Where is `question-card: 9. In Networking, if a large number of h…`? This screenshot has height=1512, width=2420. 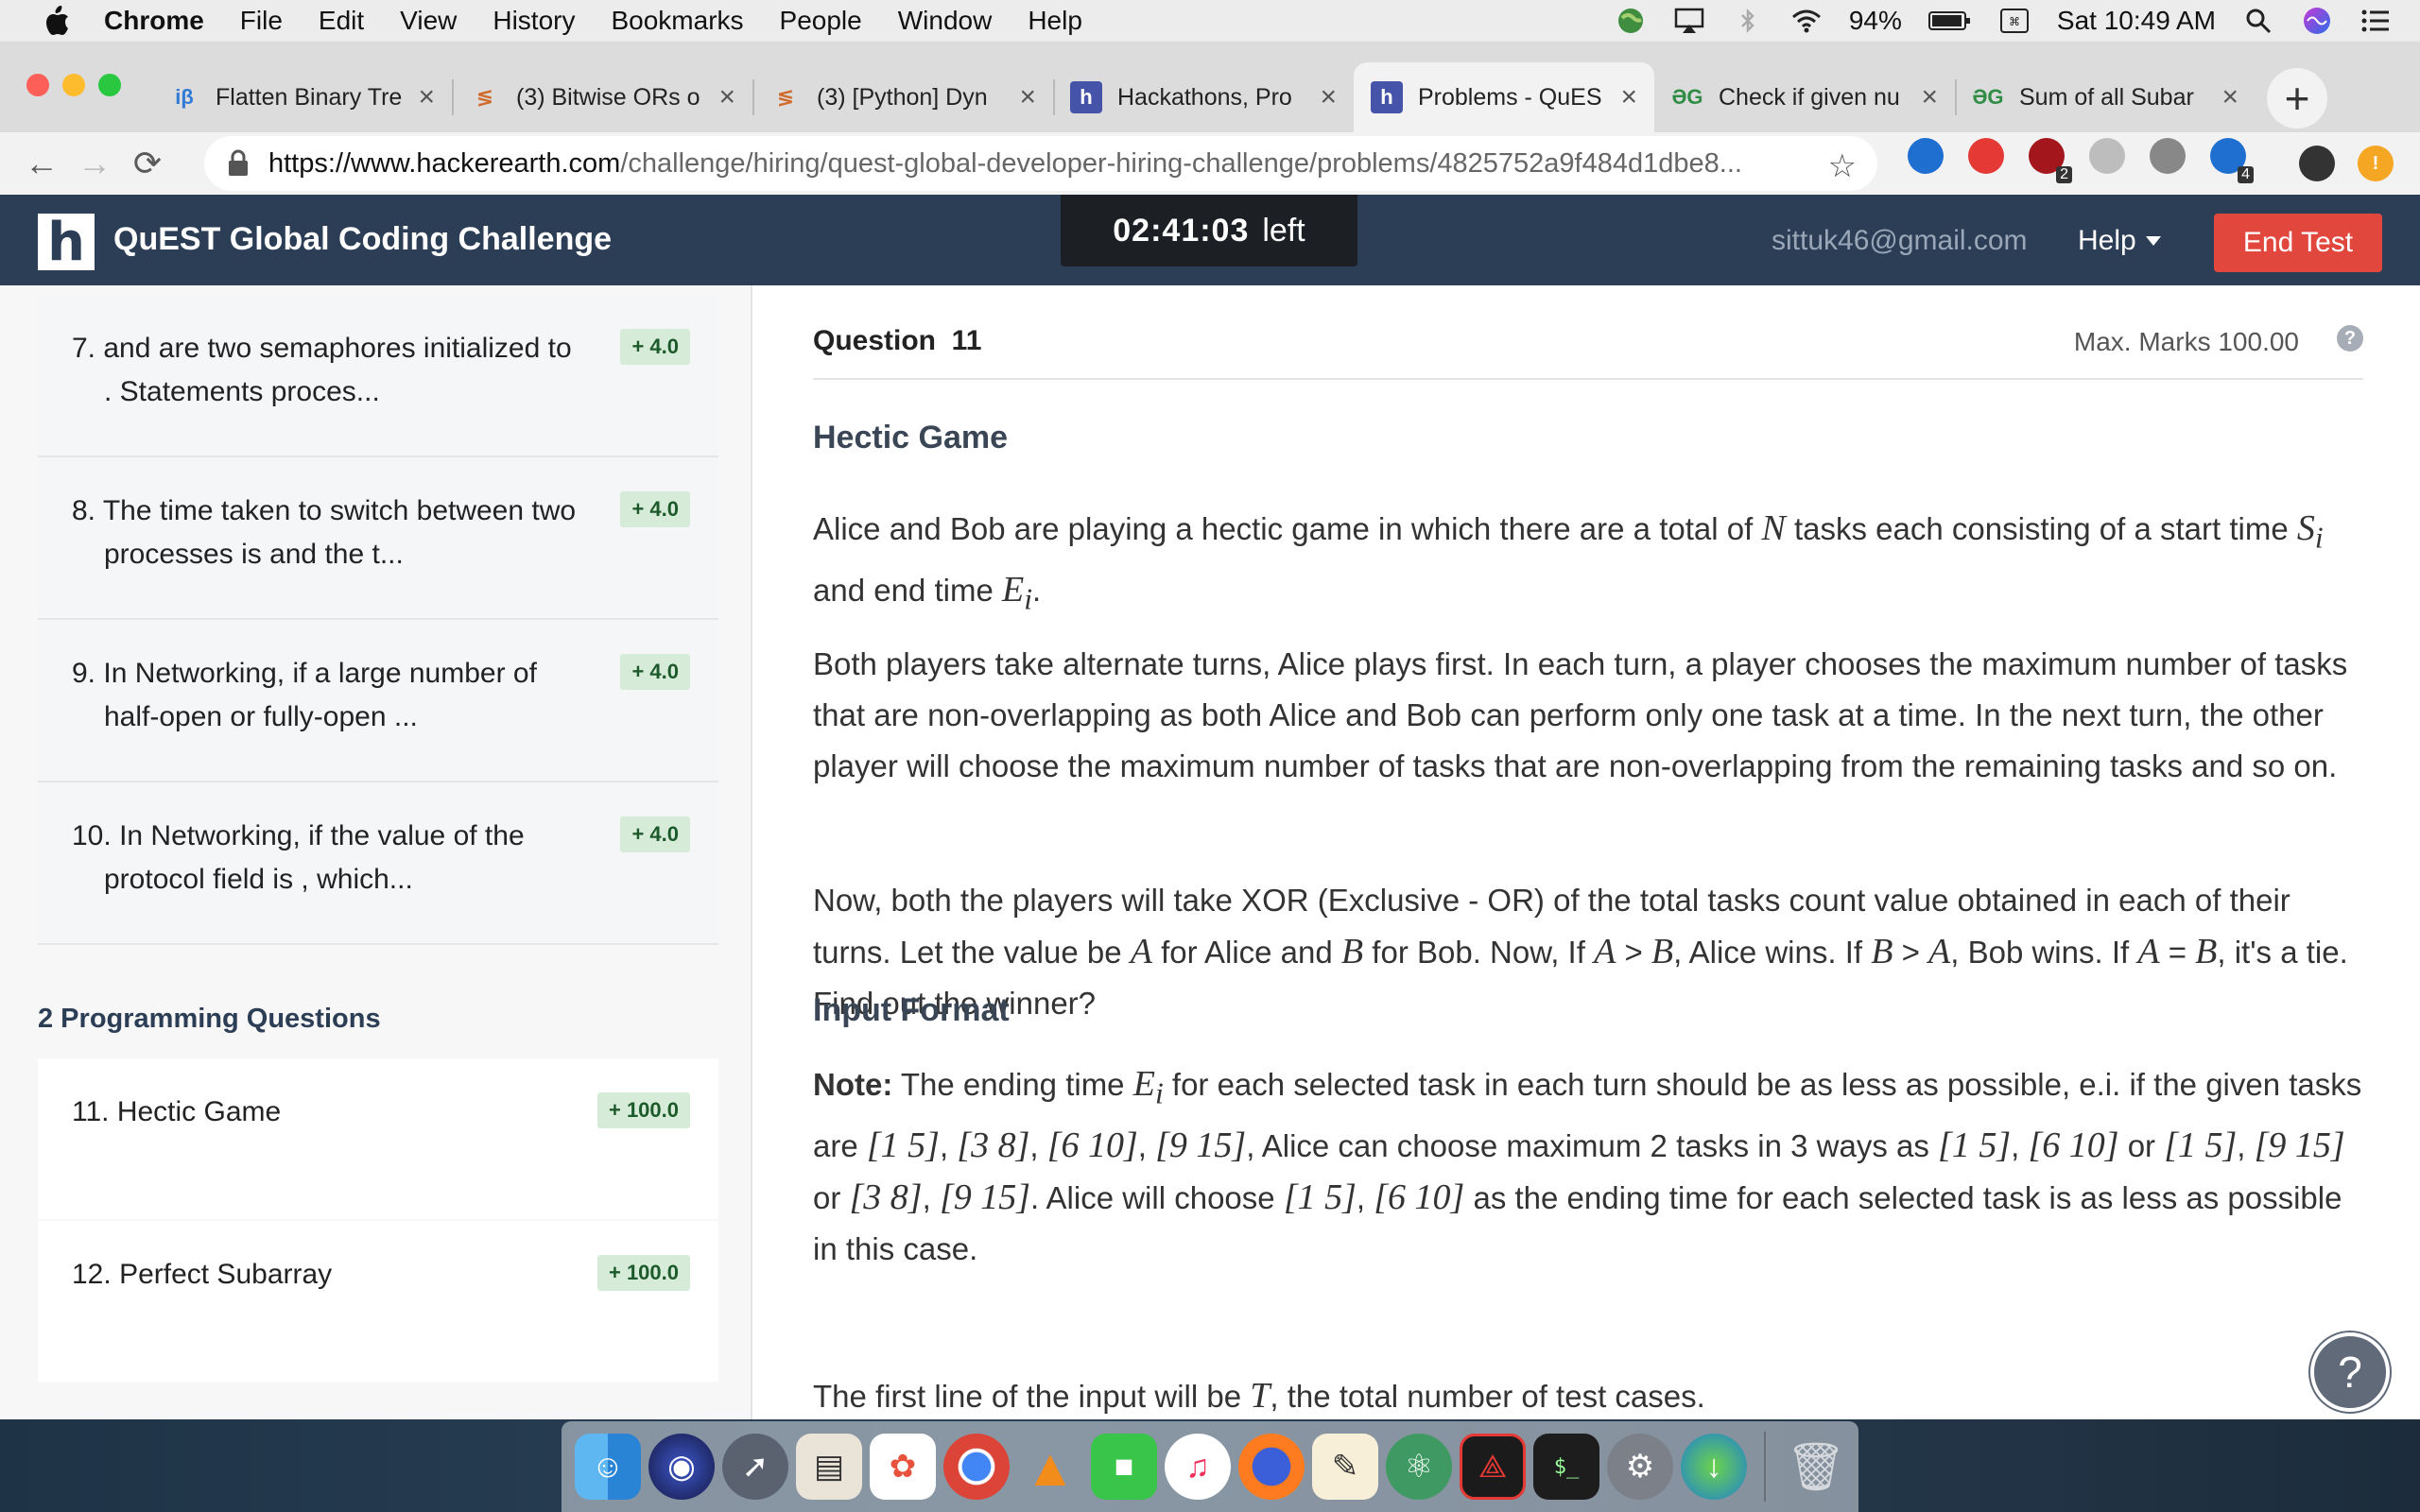 question-card: 9. In Networking, if a large number of h… is located at coordinates (378, 701).